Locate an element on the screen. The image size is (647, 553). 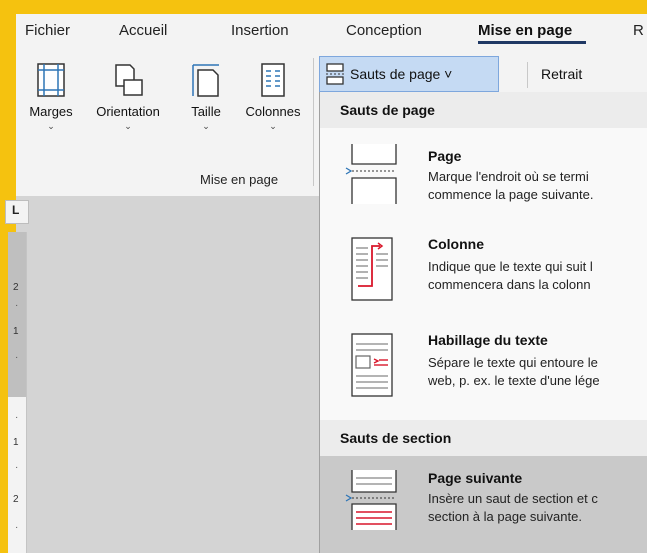
menu-item-description: commencera dans la colonn is located at coordinates (509, 284).